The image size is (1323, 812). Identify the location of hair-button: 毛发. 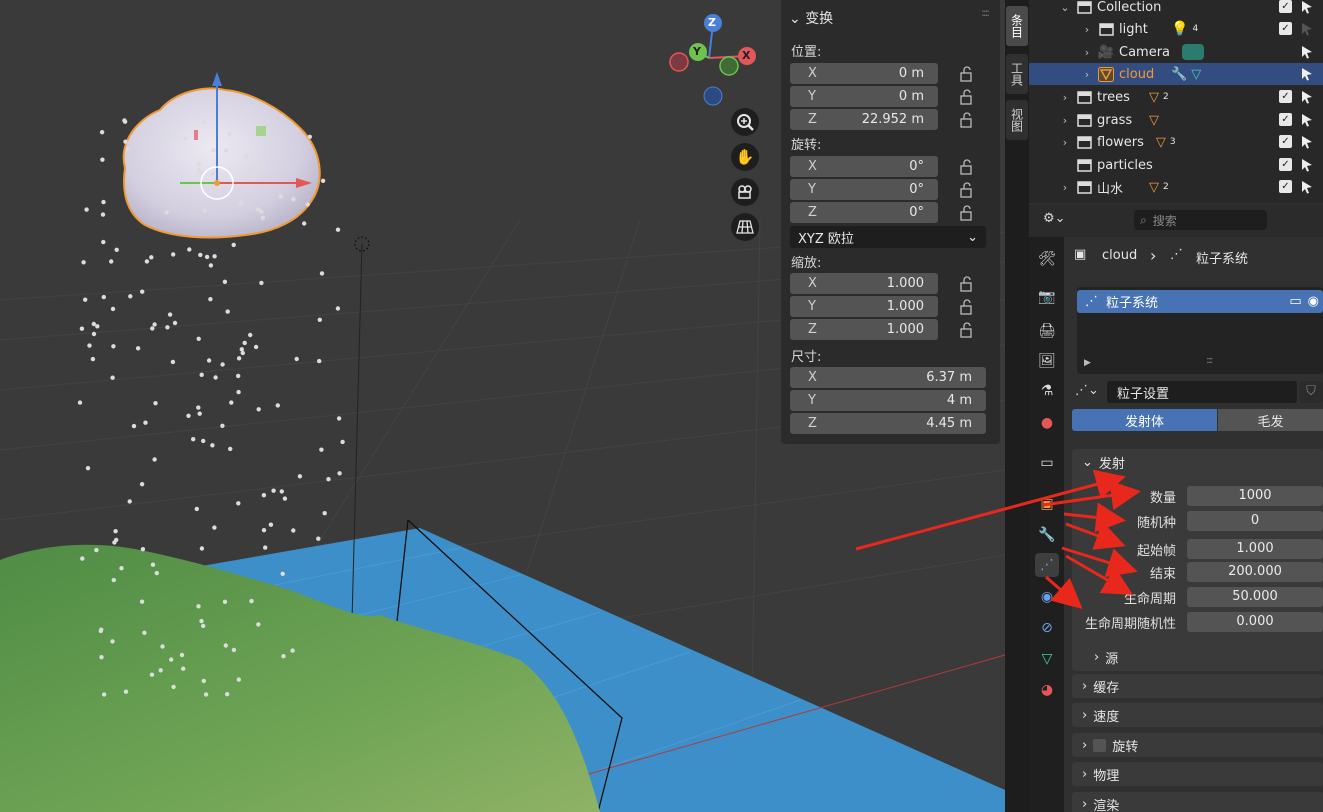
(1270, 420).